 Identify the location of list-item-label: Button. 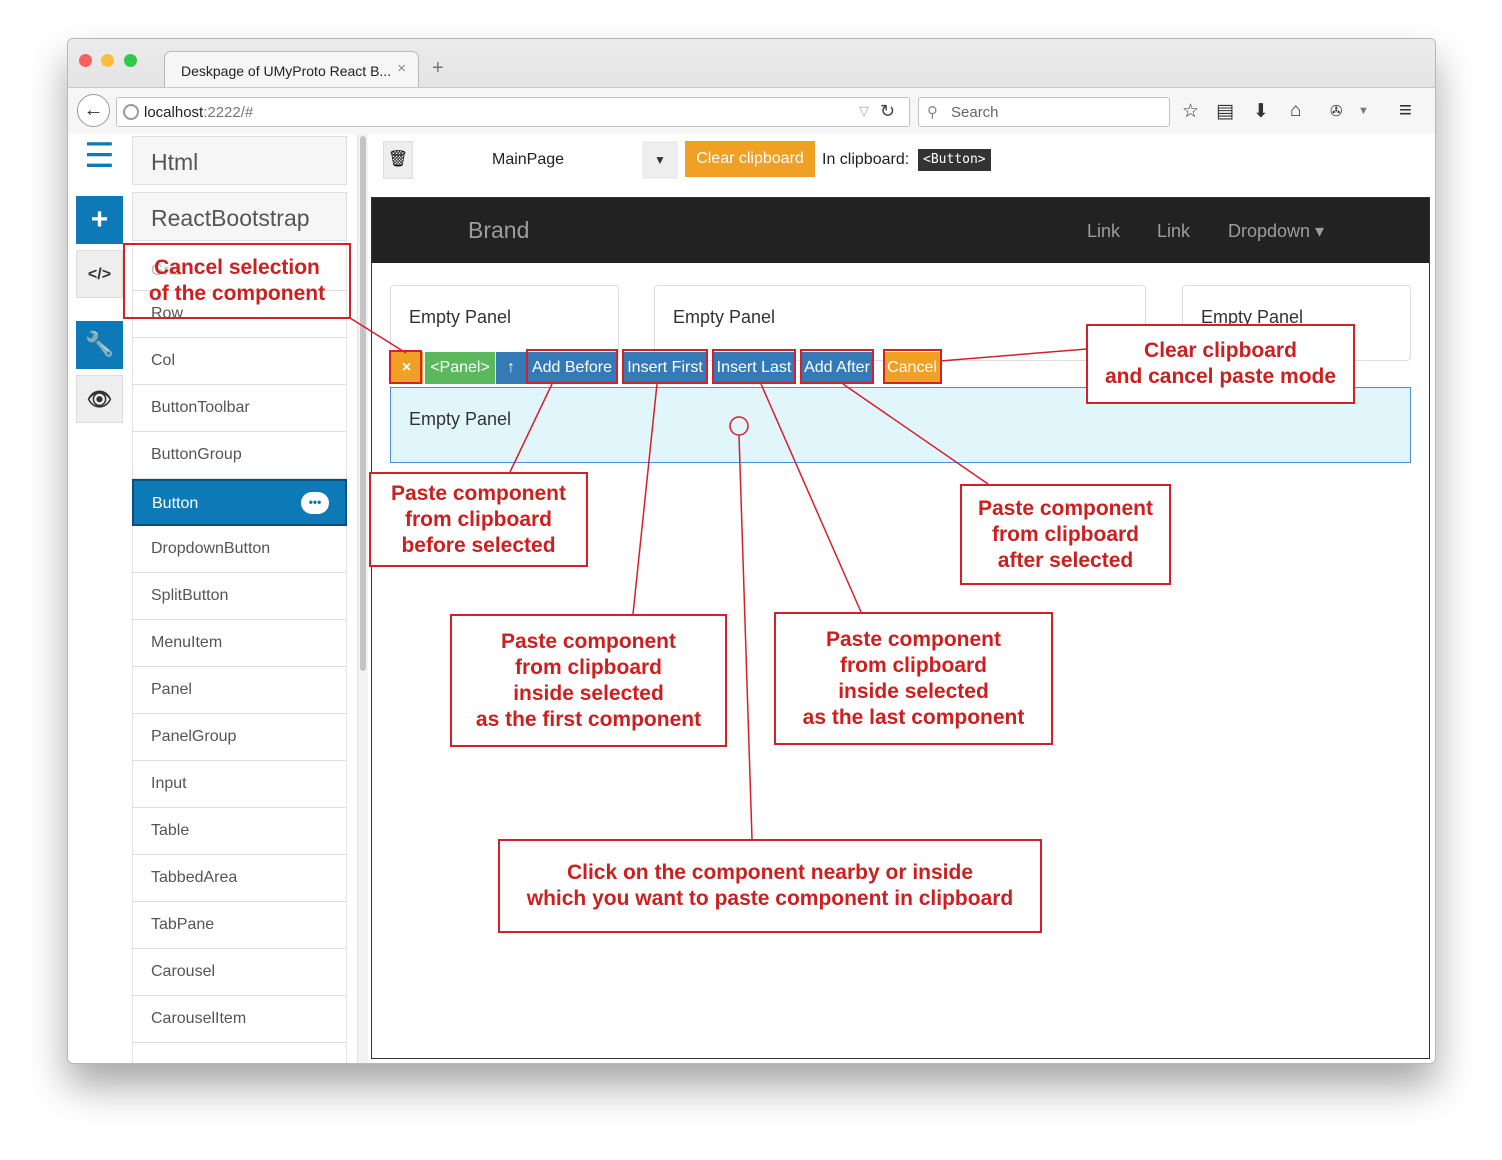
(175, 503).